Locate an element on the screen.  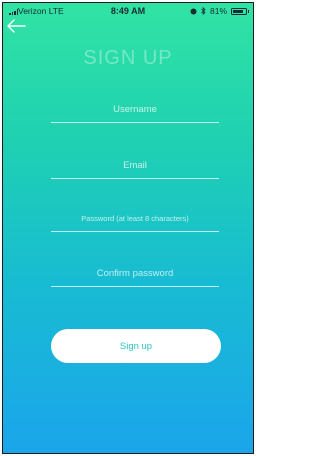
status-right-group: 81% is located at coordinates (219, 11).